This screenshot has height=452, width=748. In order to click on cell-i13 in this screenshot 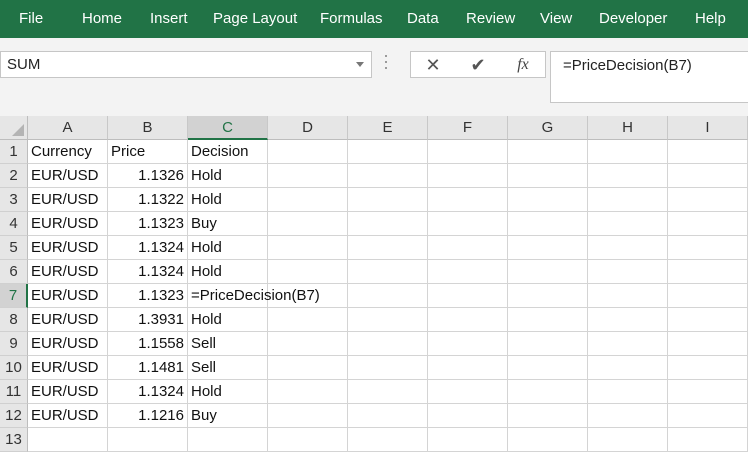, I will do `click(708, 440)`.